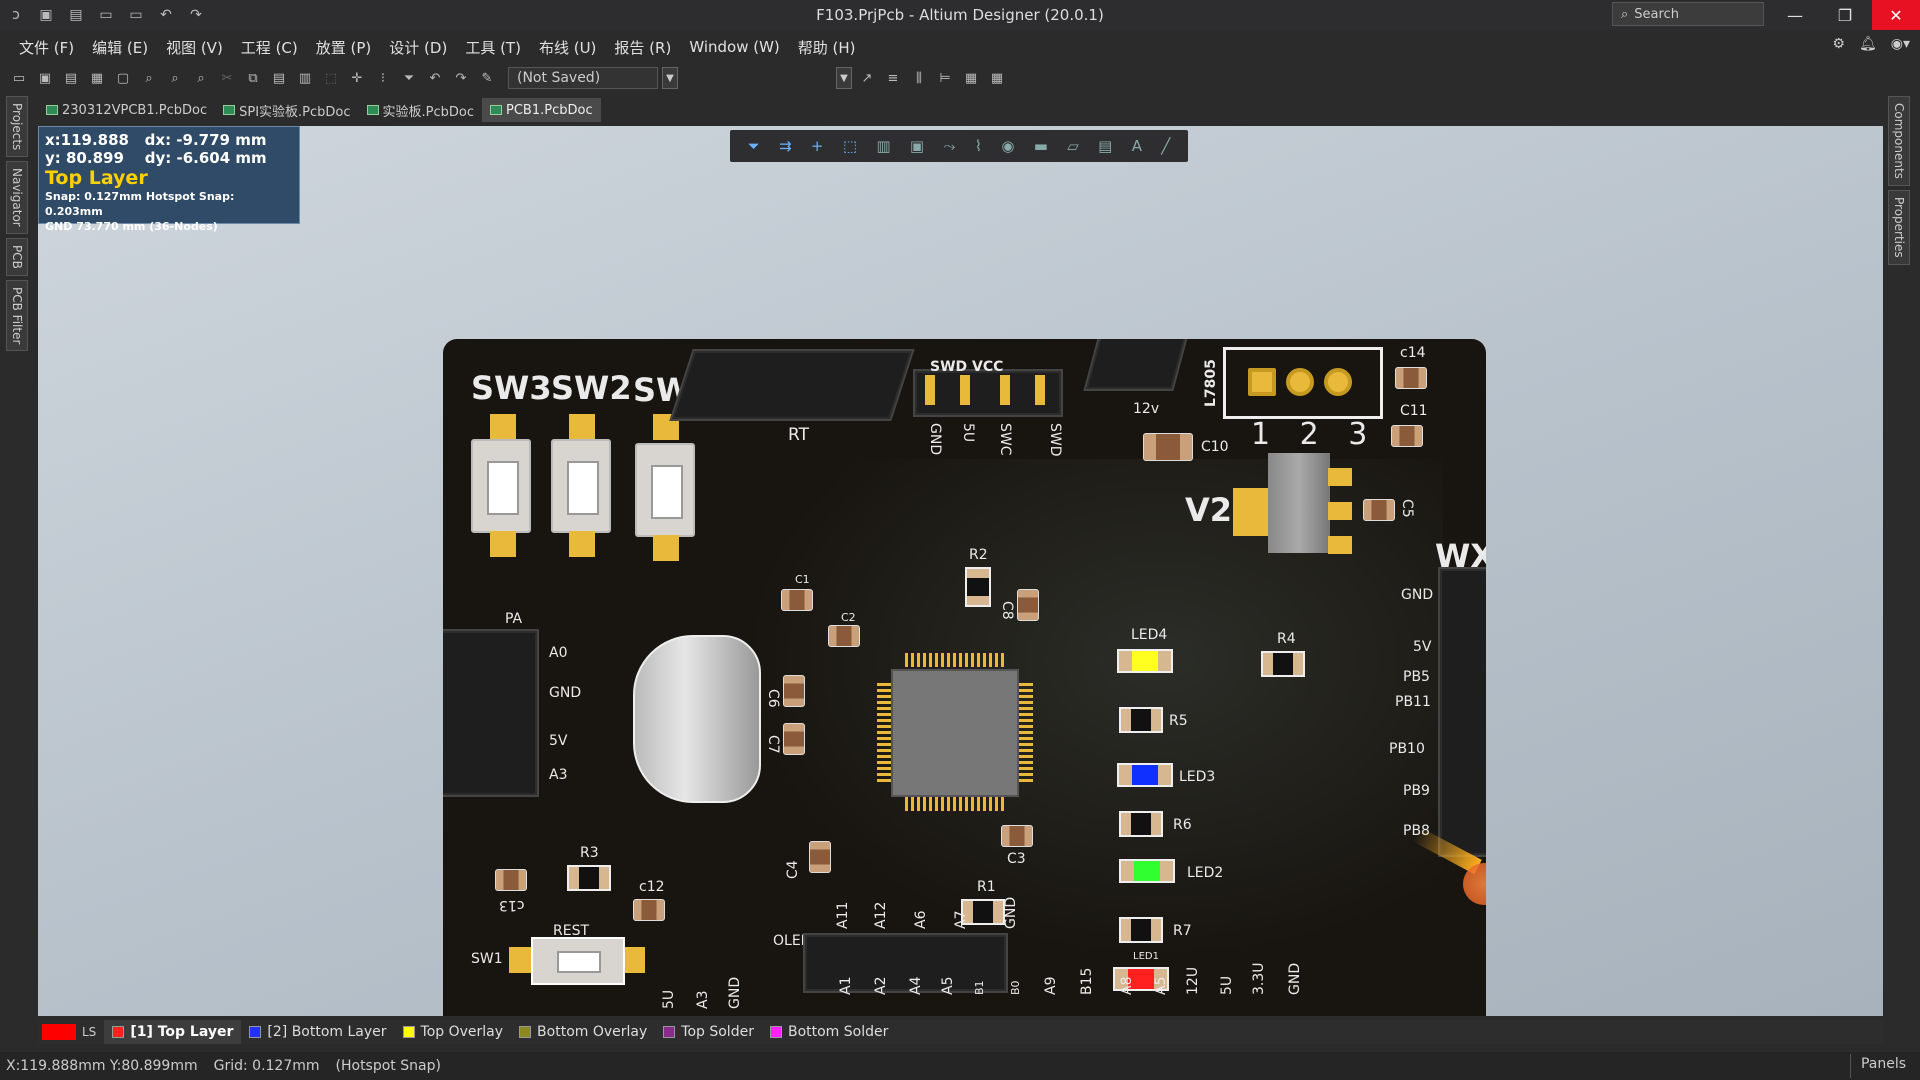 This screenshot has height=1080, width=1920. What do you see at coordinates (1299, 503) in the screenshot?
I see `v2-regulator` at bounding box center [1299, 503].